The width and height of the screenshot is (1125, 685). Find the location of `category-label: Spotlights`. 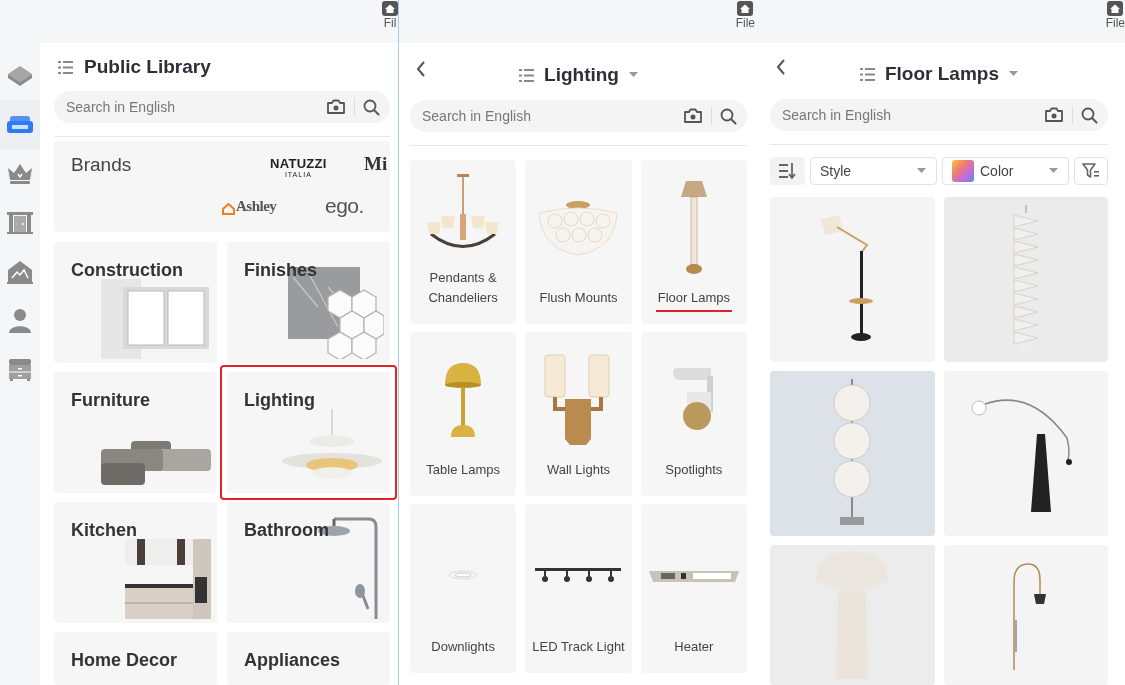

category-label: Spotlights is located at coordinates (694, 472).